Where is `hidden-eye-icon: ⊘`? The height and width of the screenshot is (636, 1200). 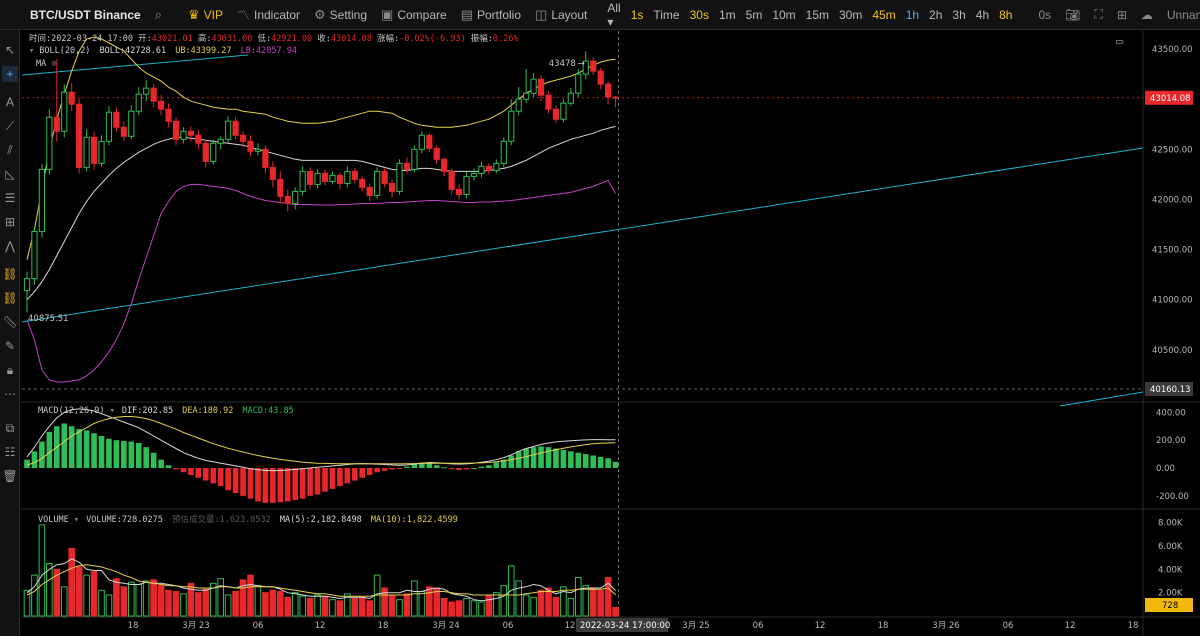 hidden-eye-icon: ⊘ is located at coordinates (53, 64).